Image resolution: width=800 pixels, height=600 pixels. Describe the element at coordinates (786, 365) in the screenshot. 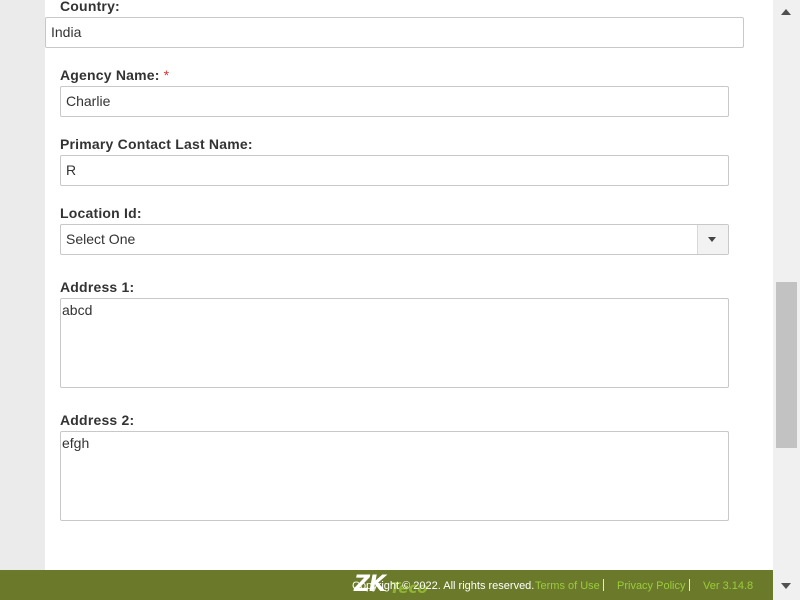

I see `scrollbar-thumb` at that location.